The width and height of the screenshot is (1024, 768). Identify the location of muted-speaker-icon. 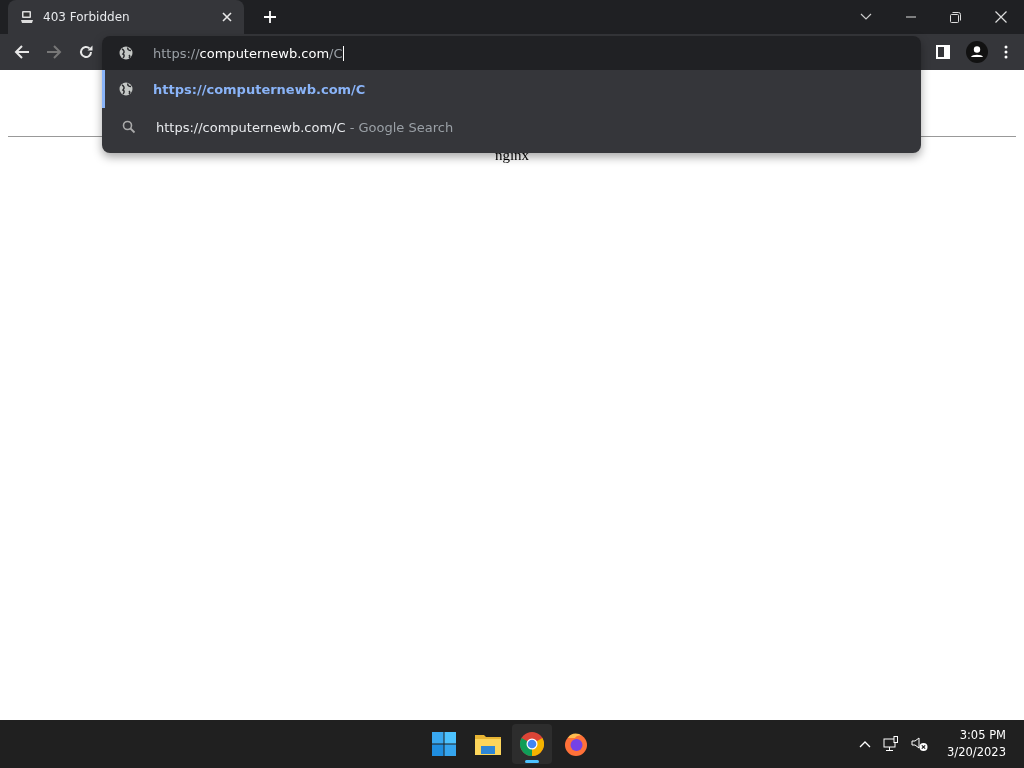
(920, 744).